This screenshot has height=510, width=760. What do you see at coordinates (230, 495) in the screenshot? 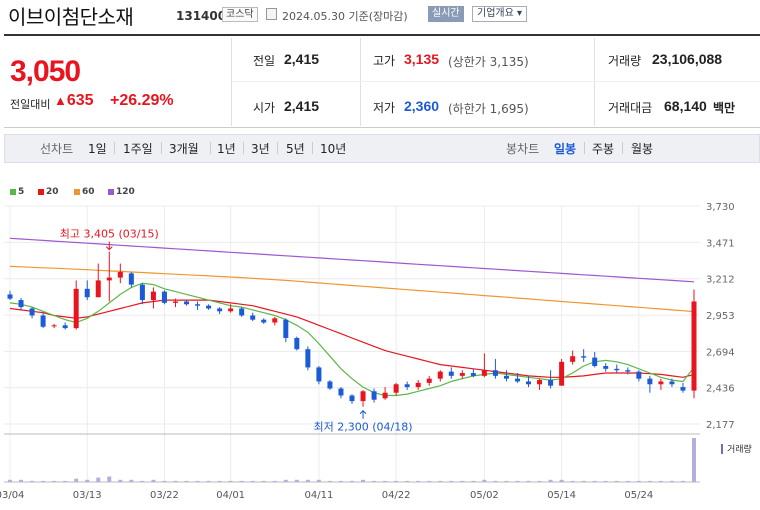
I see `x-tick-label: 04/01` at bounding box center [230, 495].